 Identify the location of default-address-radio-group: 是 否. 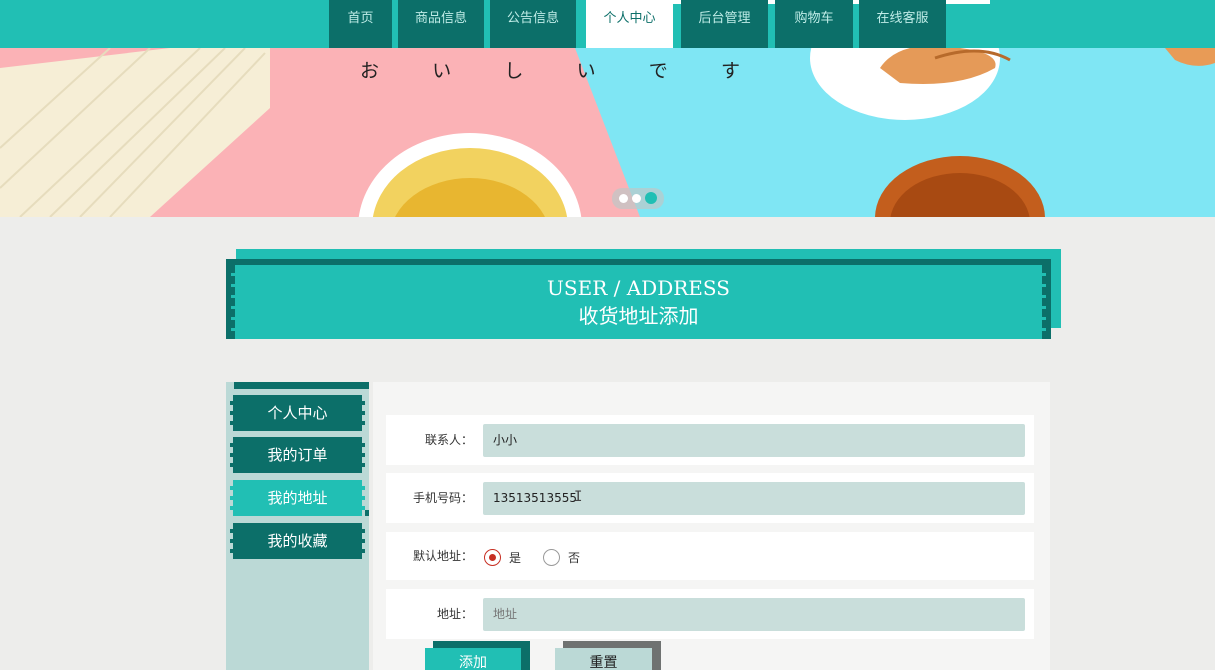
(543, 557).